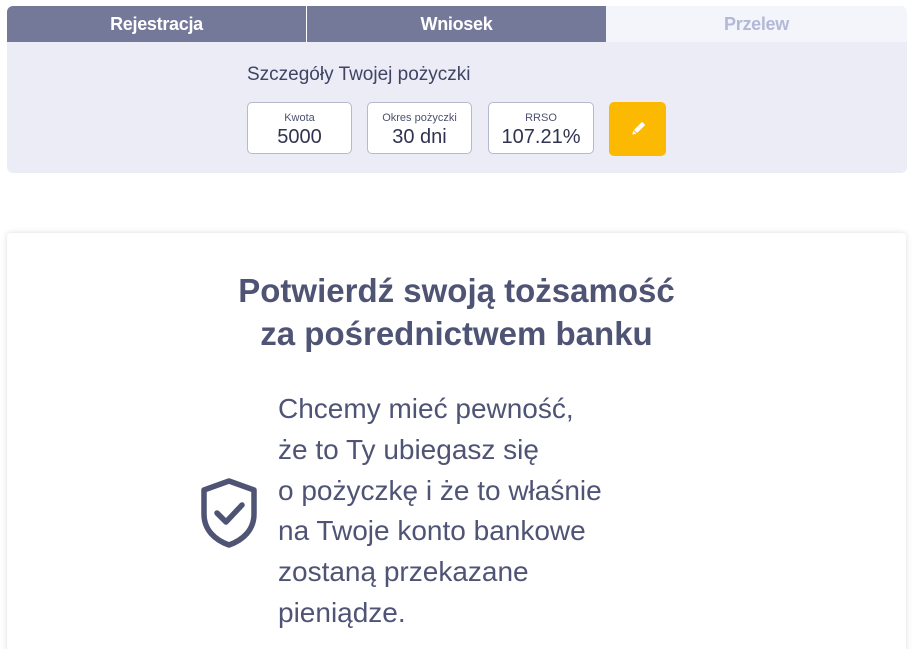 The width and height of the screenshot is (913, 649). I want to click on pencil-icon, so click(638, 128).